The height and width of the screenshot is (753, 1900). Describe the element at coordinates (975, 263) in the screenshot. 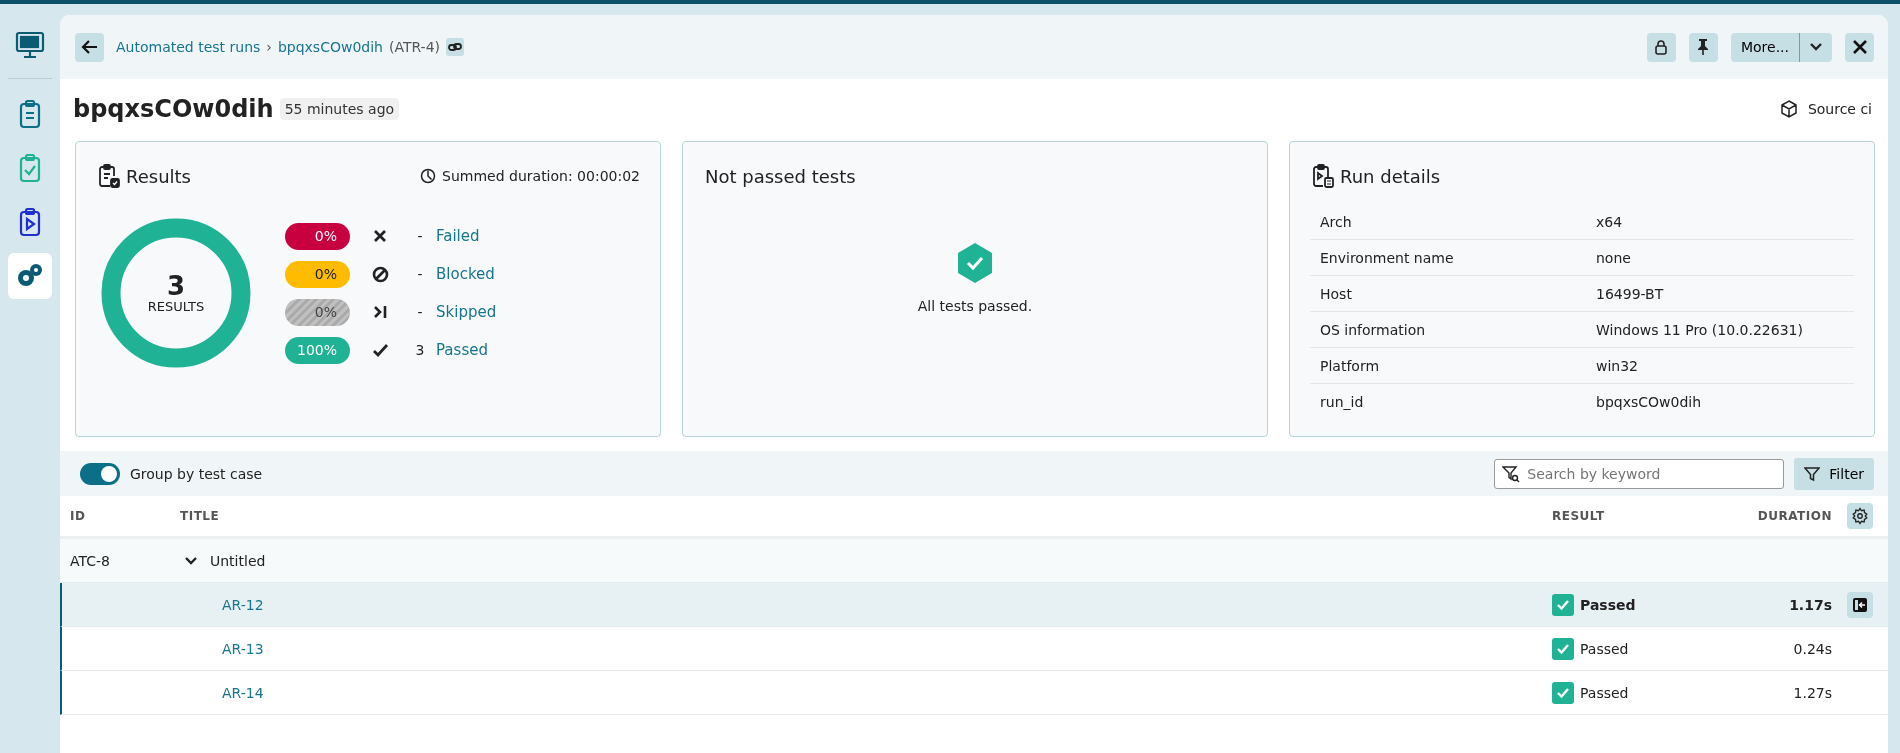

I see `hexagon-check-icon` at that location.